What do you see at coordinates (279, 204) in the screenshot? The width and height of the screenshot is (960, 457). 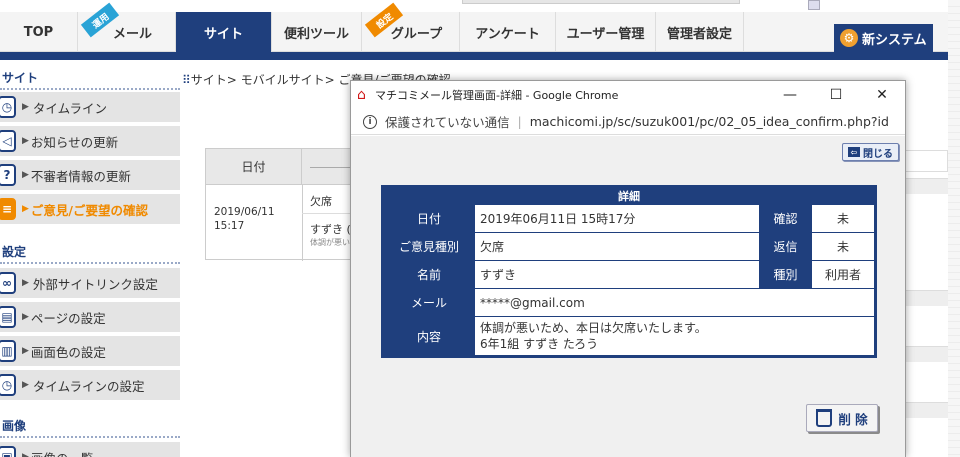 I see `opinions-table: 日付 2019/06/11 15:17 欠席 すずき ( 体調が悪い` at bounding box center [279, 204].